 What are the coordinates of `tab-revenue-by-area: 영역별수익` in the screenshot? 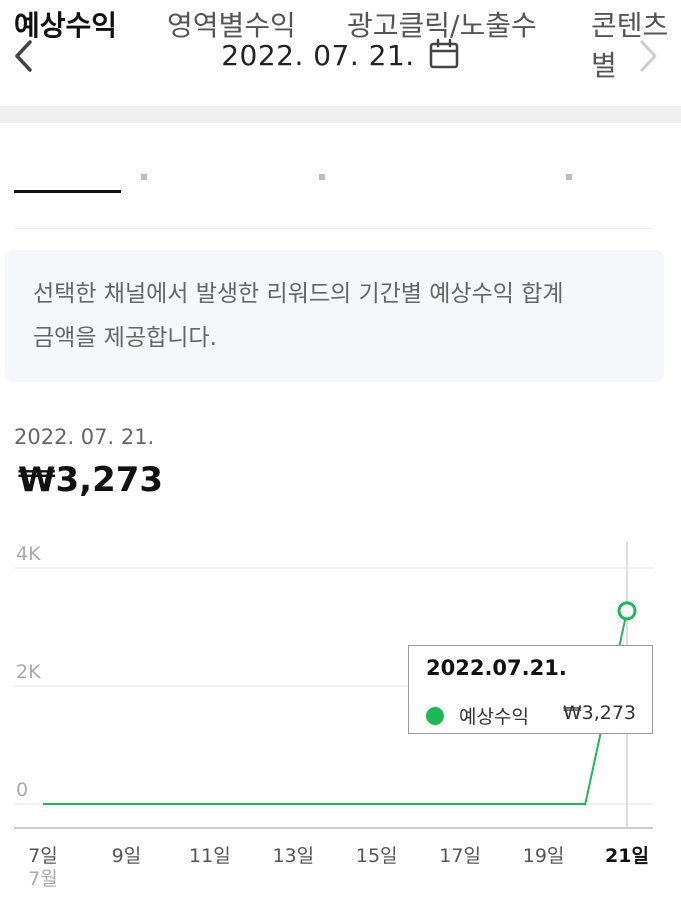 It's located at (231, 26).